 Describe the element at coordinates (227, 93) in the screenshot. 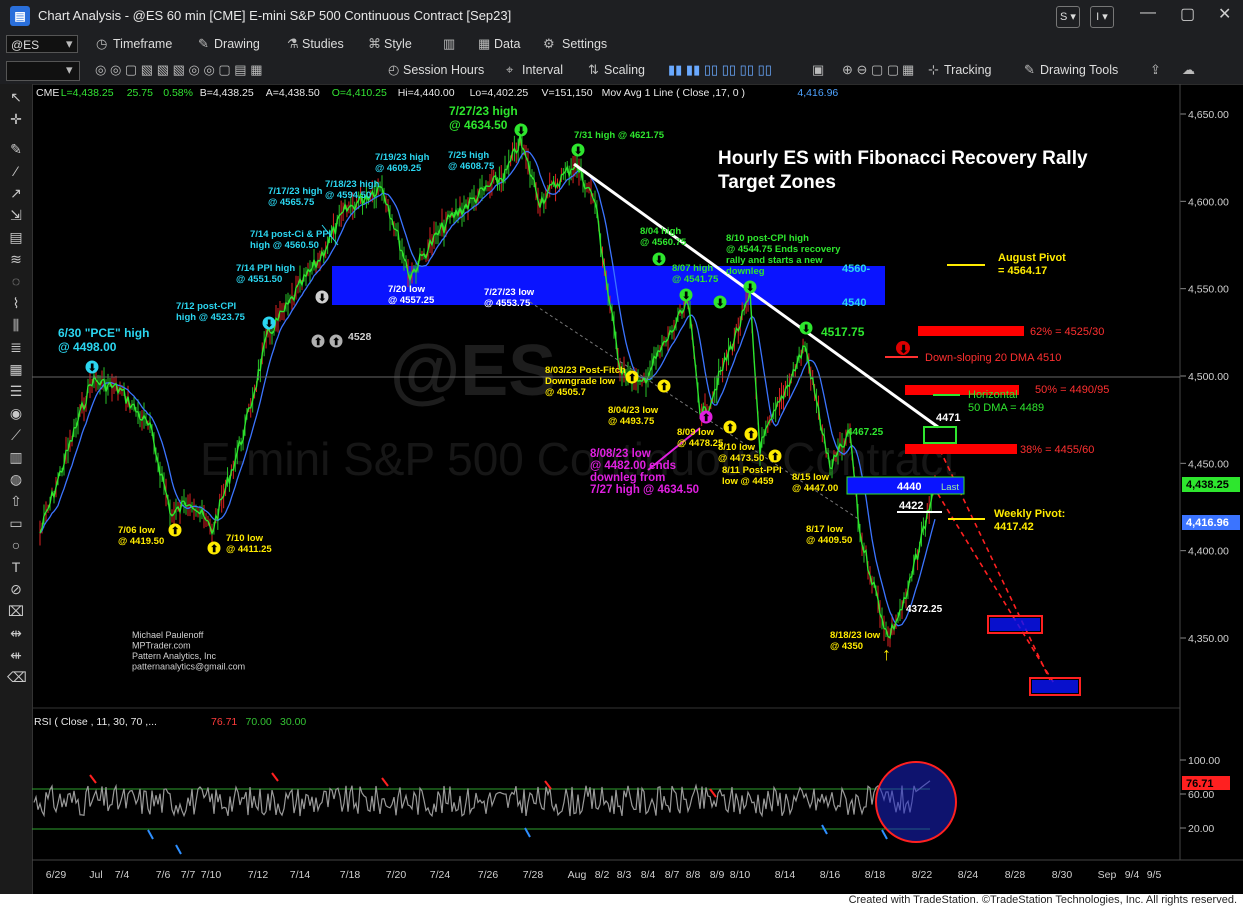

I see `quote-field: B=4,438.25` at that location.